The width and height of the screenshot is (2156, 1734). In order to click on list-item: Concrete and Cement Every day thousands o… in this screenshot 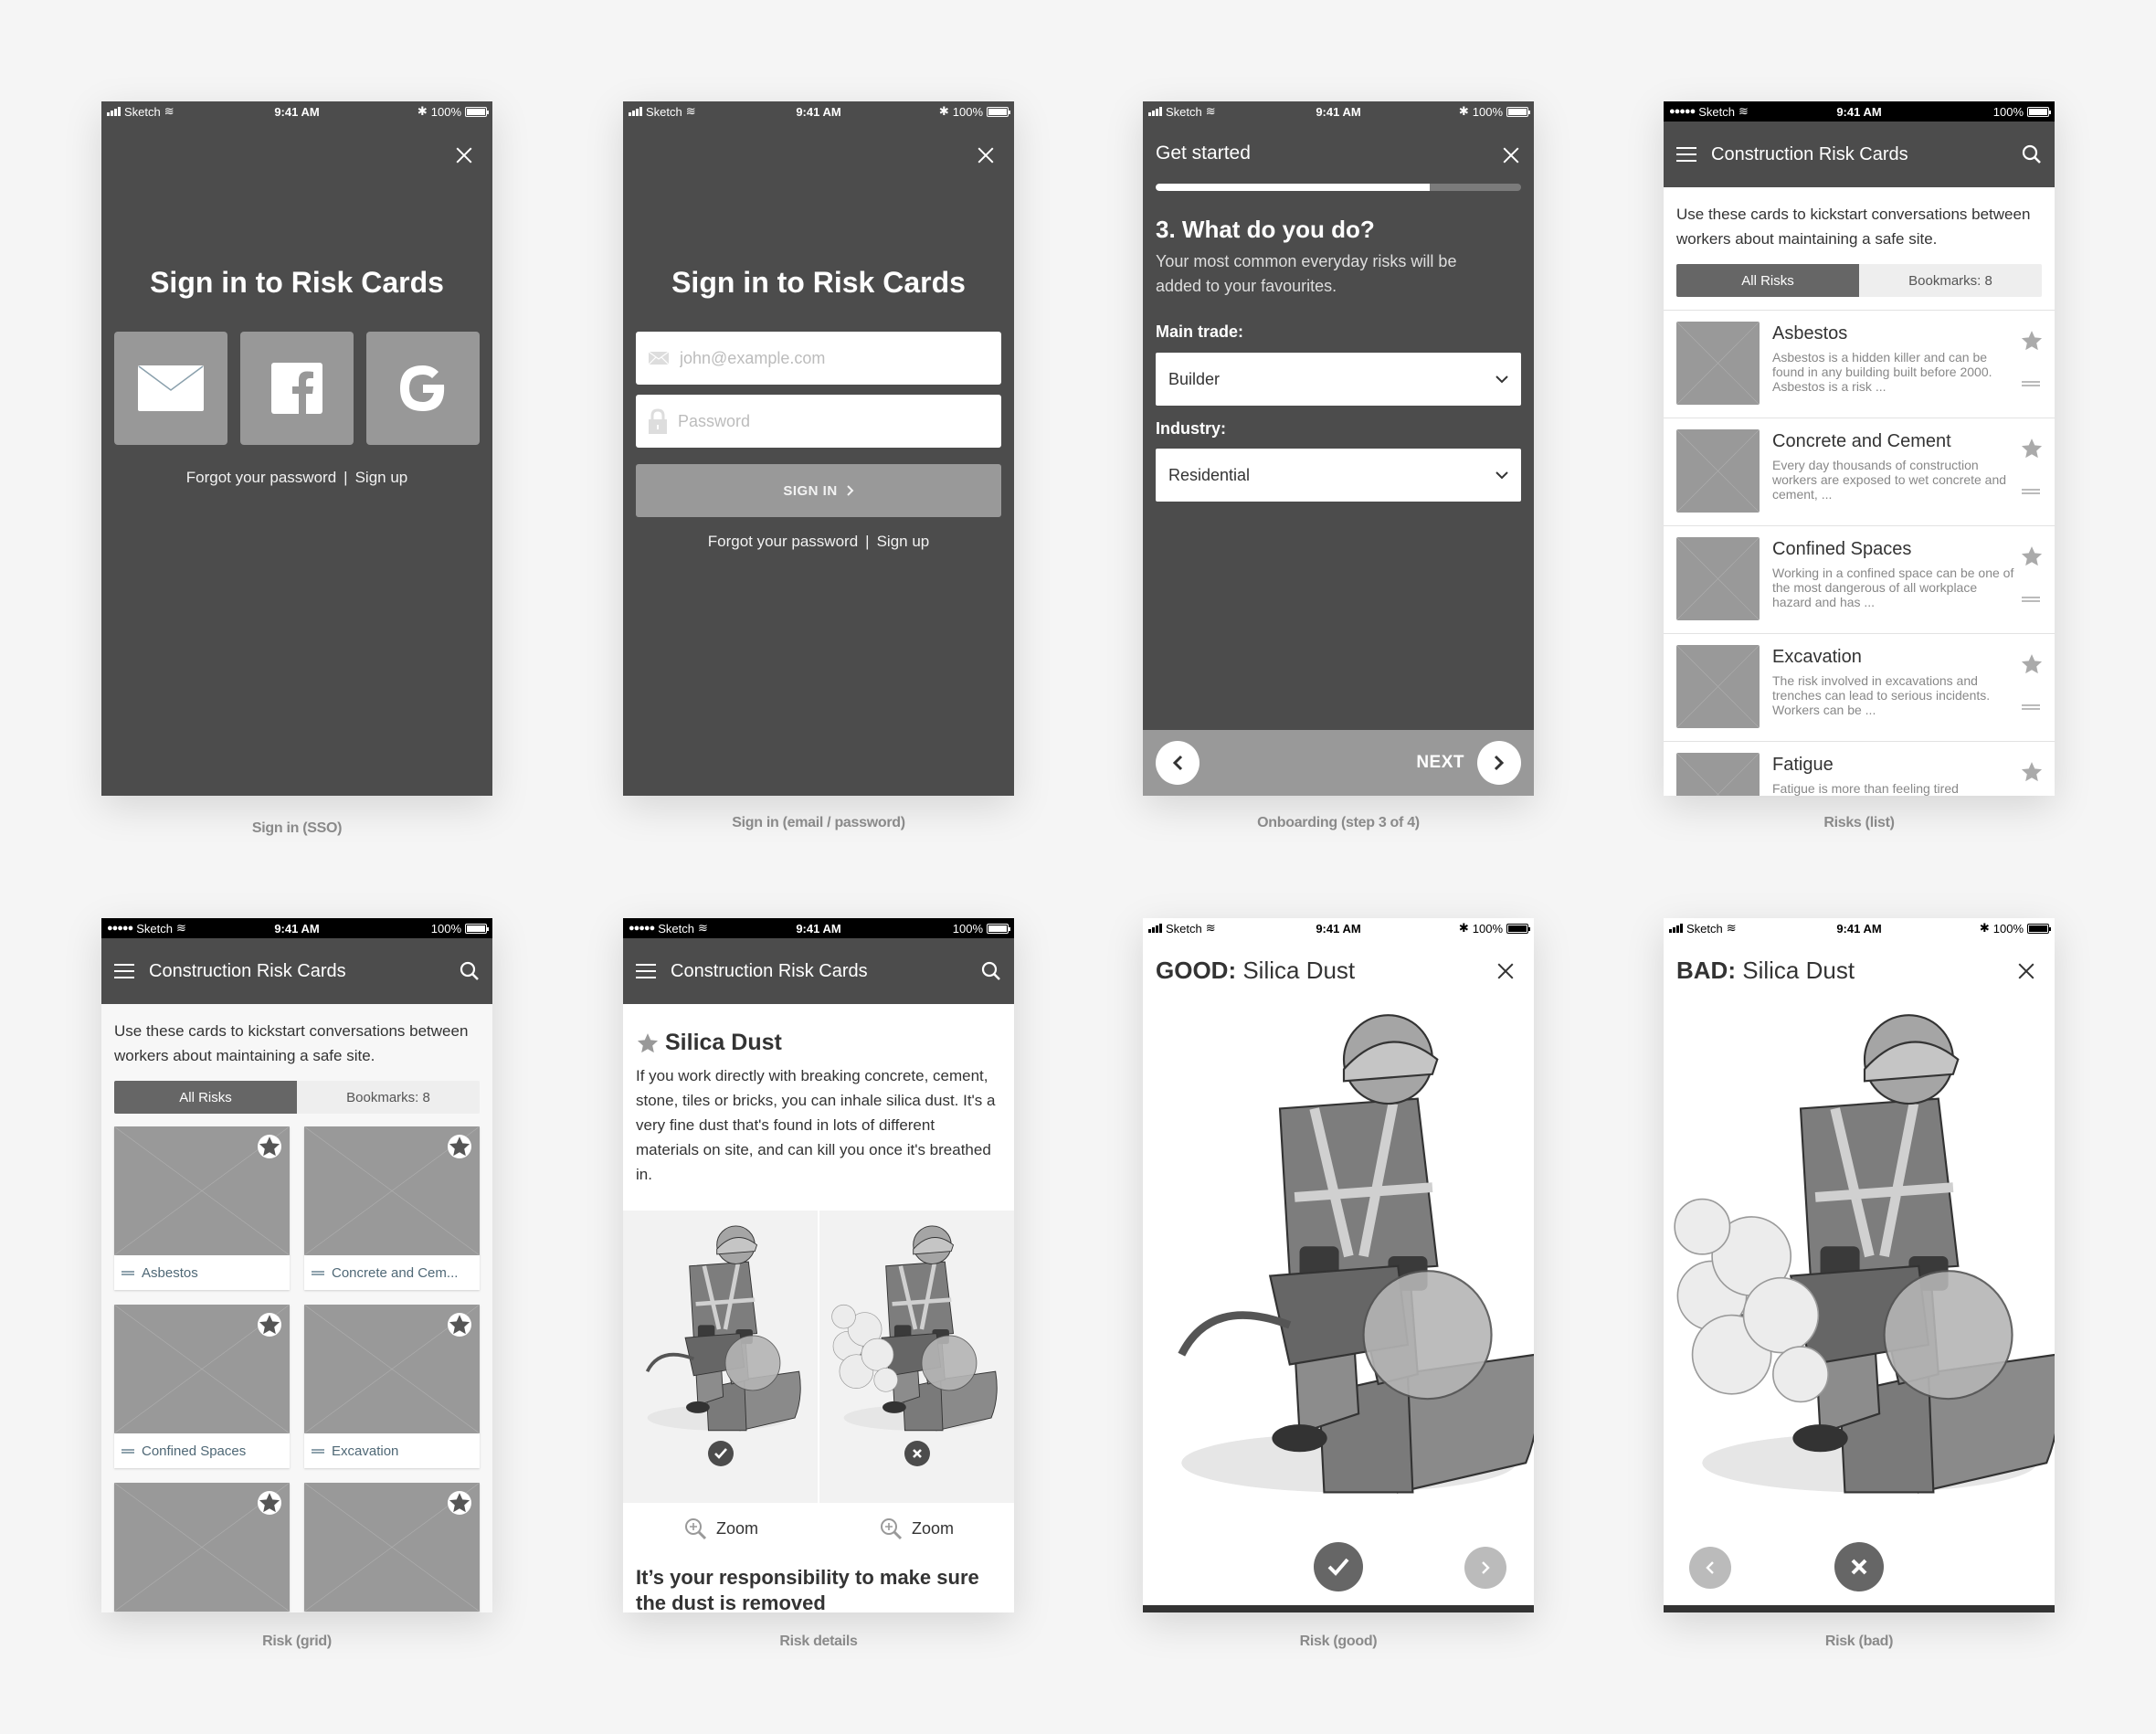, I will do `click(1859, 472)`.